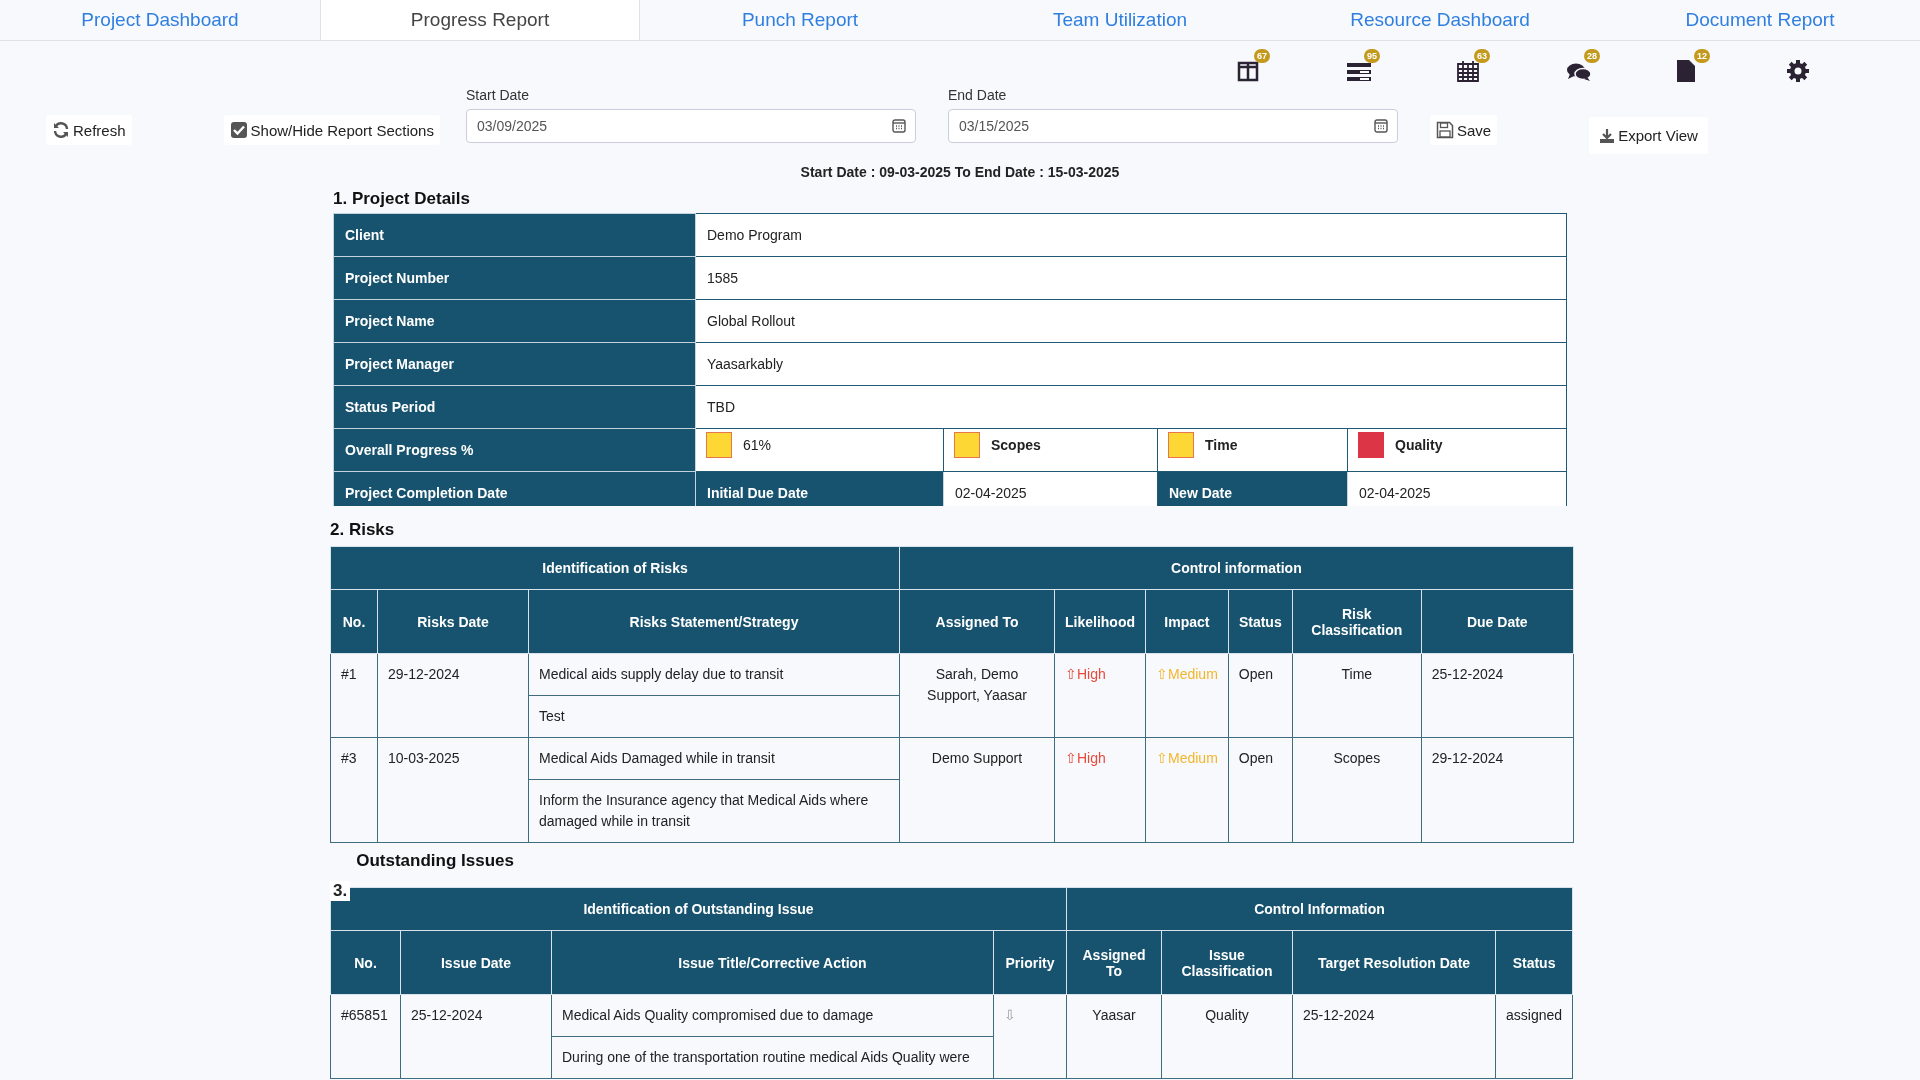 This screenshot has width=1920, height=1080. I want to click on table-cell: #1, so click(354, 695).